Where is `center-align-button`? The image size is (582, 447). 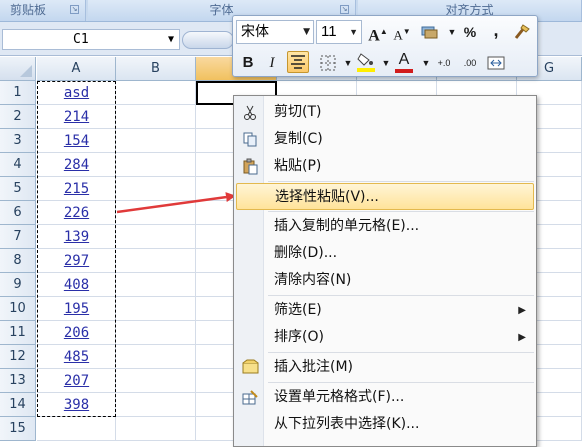 center-align-button is located at coordinates (298, 62).